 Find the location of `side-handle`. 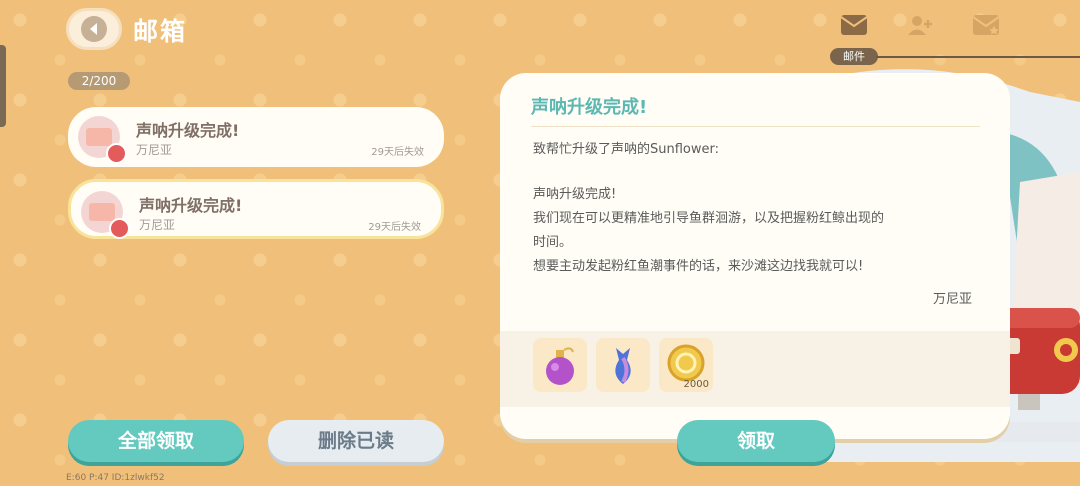

side-handle is located at coordinates (3, 86).